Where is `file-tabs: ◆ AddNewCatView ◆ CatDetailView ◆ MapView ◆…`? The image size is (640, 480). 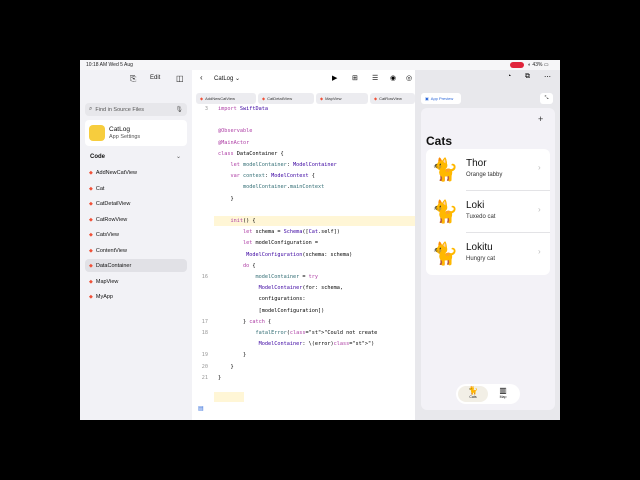
file-tabs: ◆ AddNewCatView ◆ CatDetailView ◆ MapView ◆… is located at coordinates (305, 98).